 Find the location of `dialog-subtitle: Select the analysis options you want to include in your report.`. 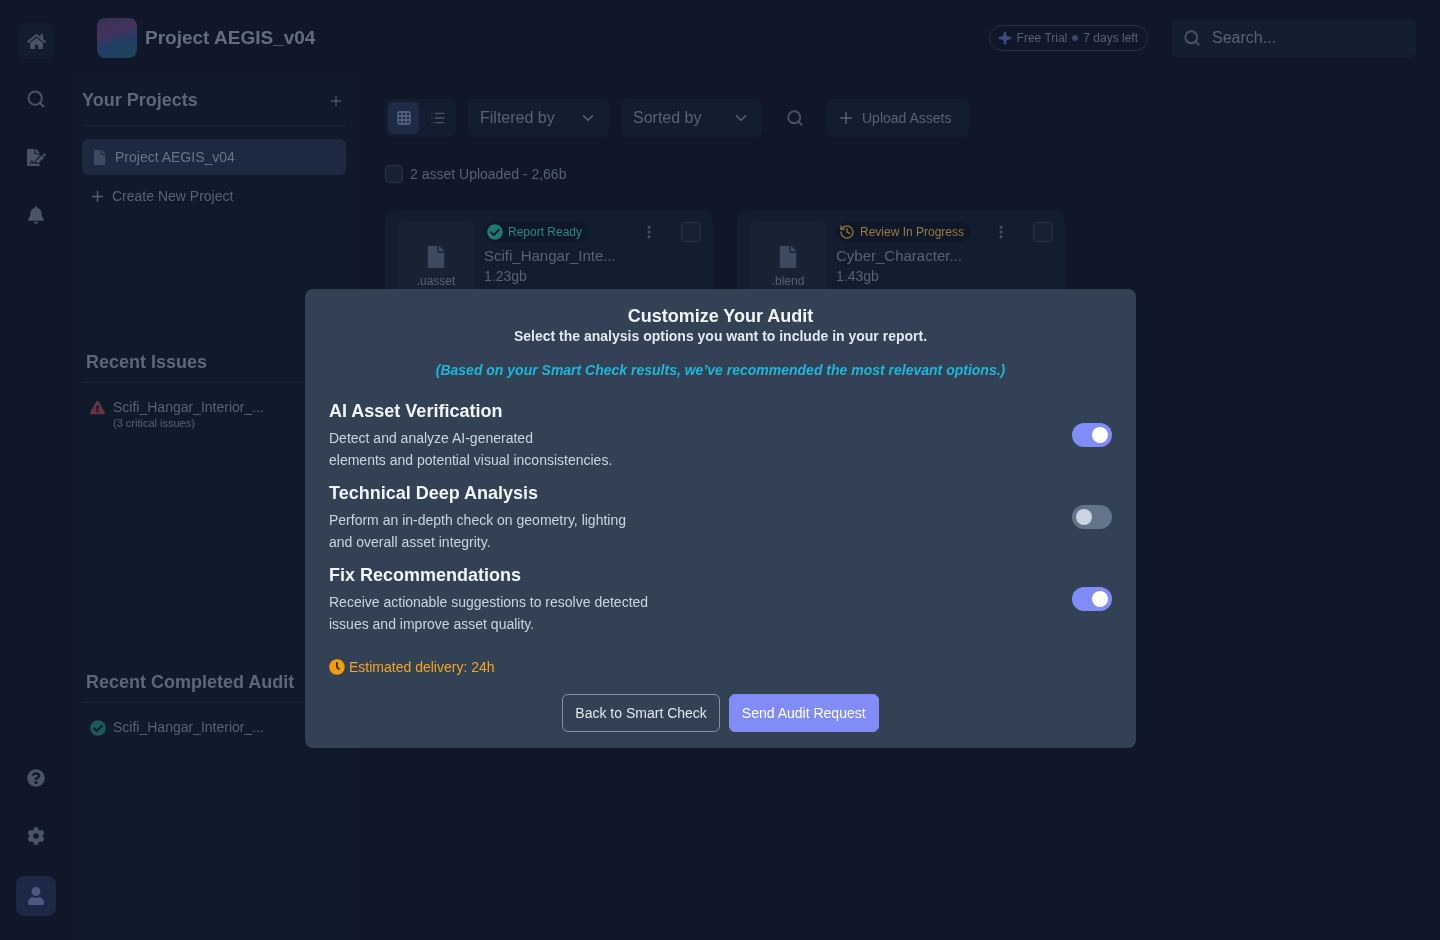

dialog-subtitle: Select the analysis options you want to include in your report. is located at coordinates (720, 336).